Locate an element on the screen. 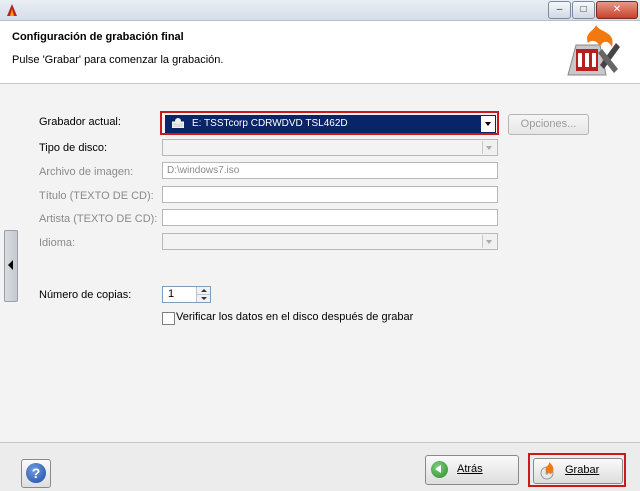 This screenshot has width=640, height=491. cd-artist-field is located at coordinates (330, 217).